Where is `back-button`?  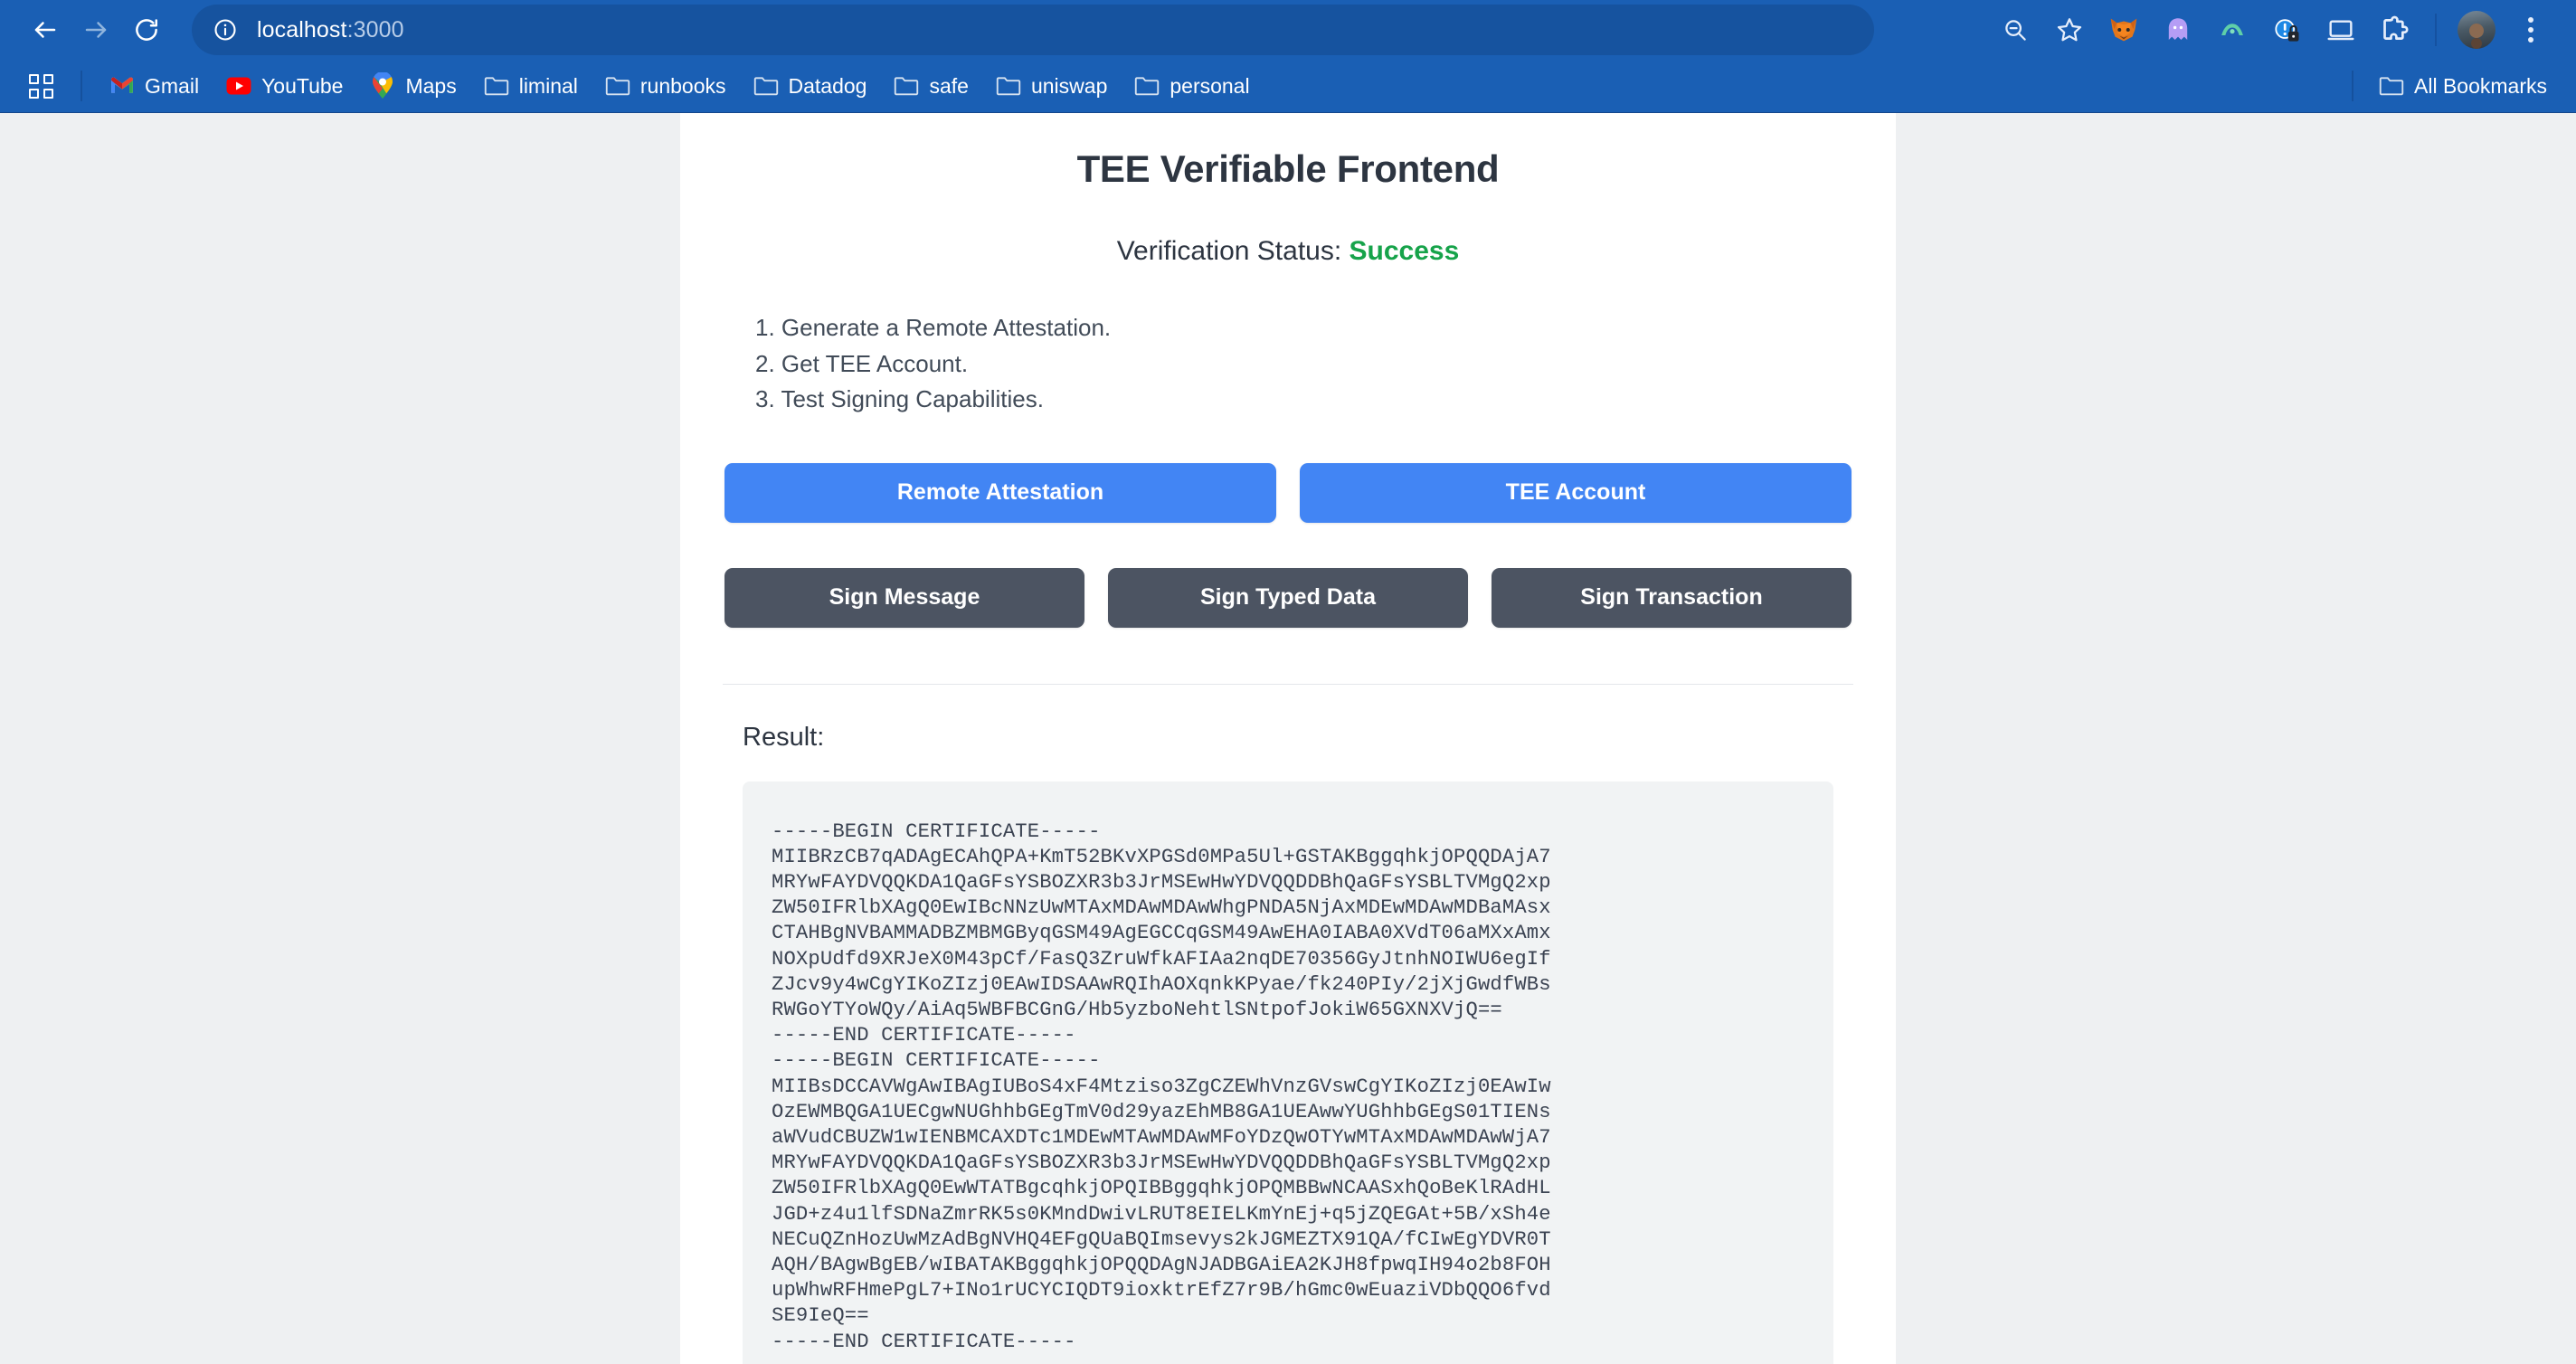 back-button is located at coordinates (45, 30).